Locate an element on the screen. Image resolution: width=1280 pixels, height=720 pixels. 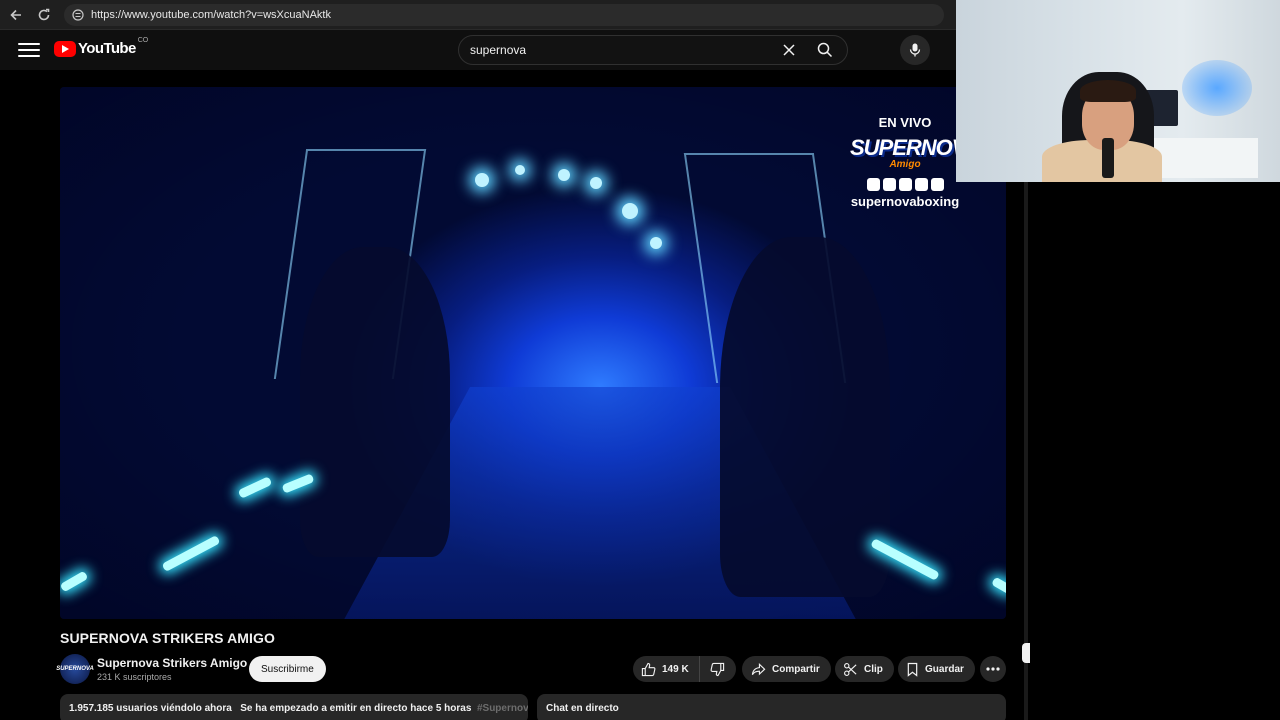
search-input is located at coordinates (617, 50).